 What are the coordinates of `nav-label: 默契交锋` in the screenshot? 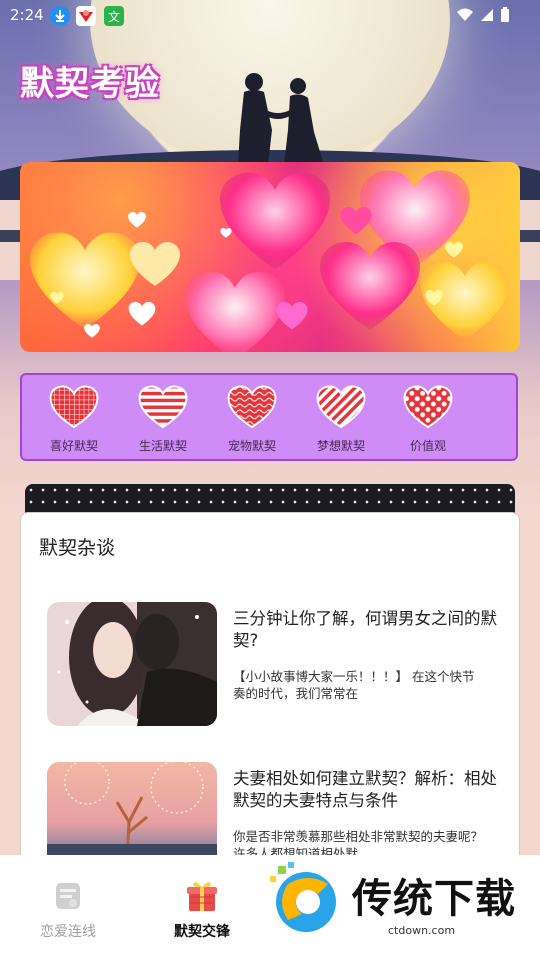 It's located at (202, 932).